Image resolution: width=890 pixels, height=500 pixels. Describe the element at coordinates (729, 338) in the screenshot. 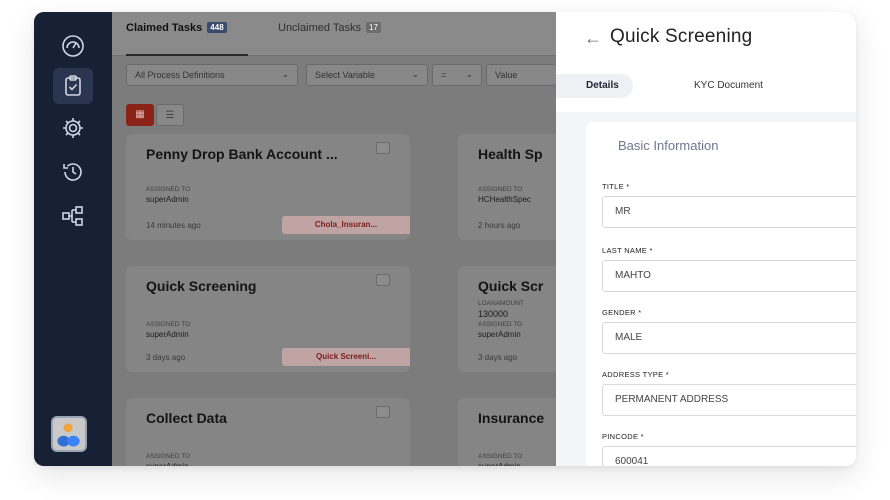

I see `gender-field: MALE` at that location.